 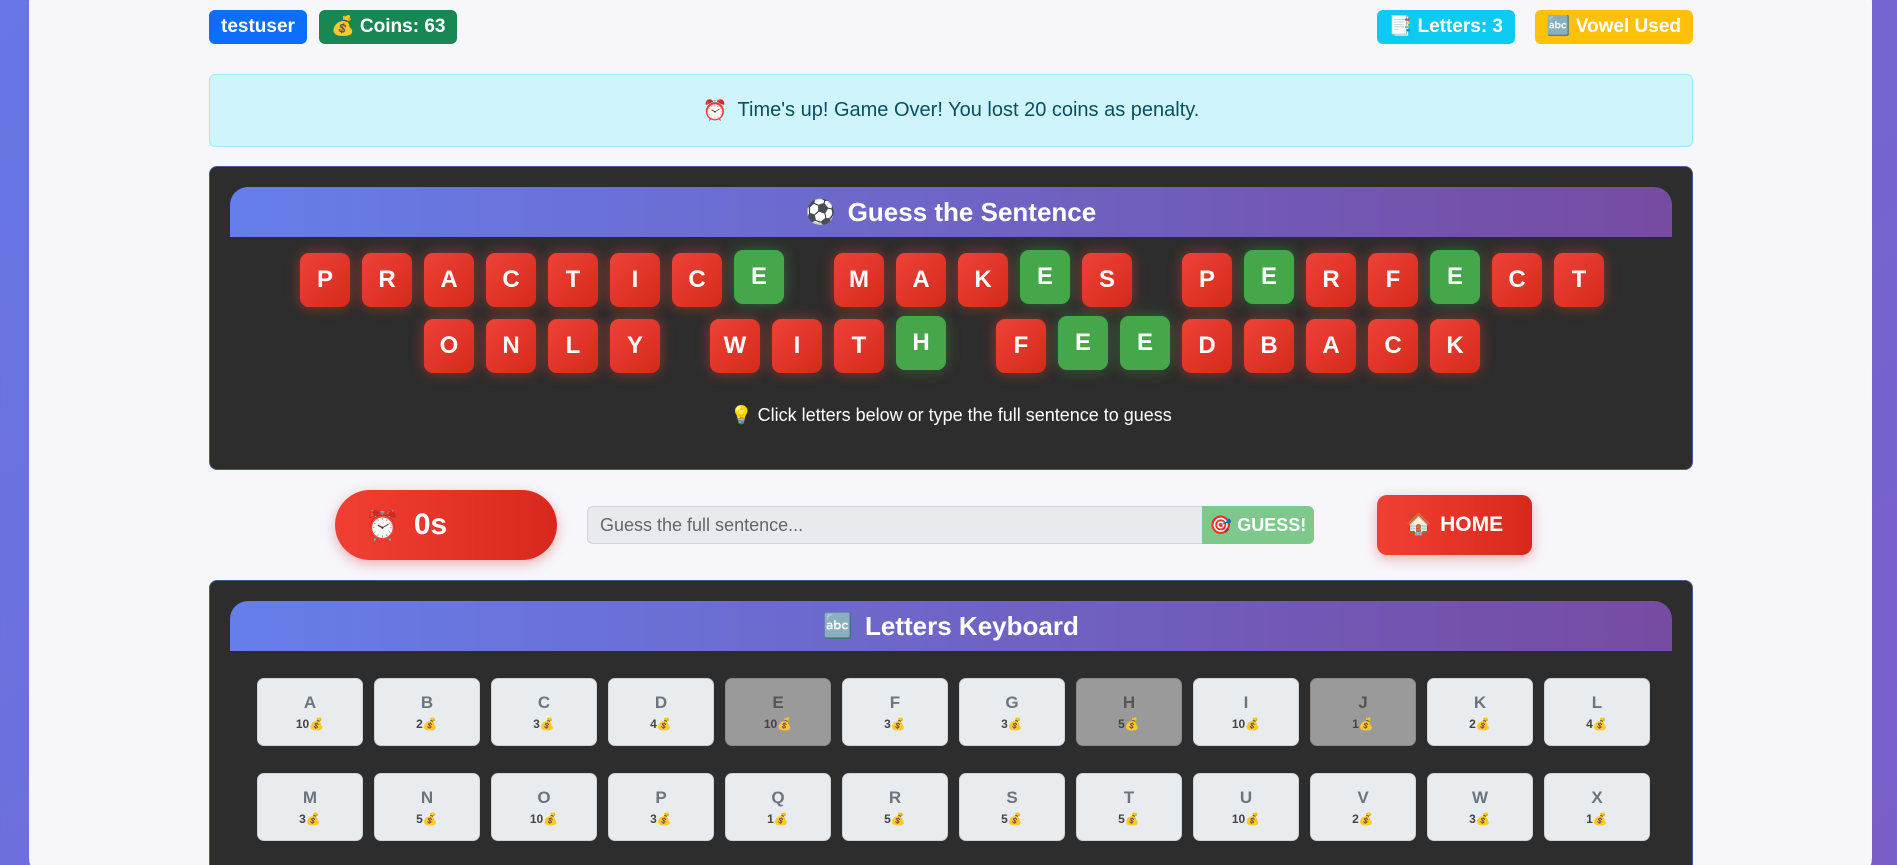 I want to click on letter-key-j: J 1💰, so click(x=1363, y=712).